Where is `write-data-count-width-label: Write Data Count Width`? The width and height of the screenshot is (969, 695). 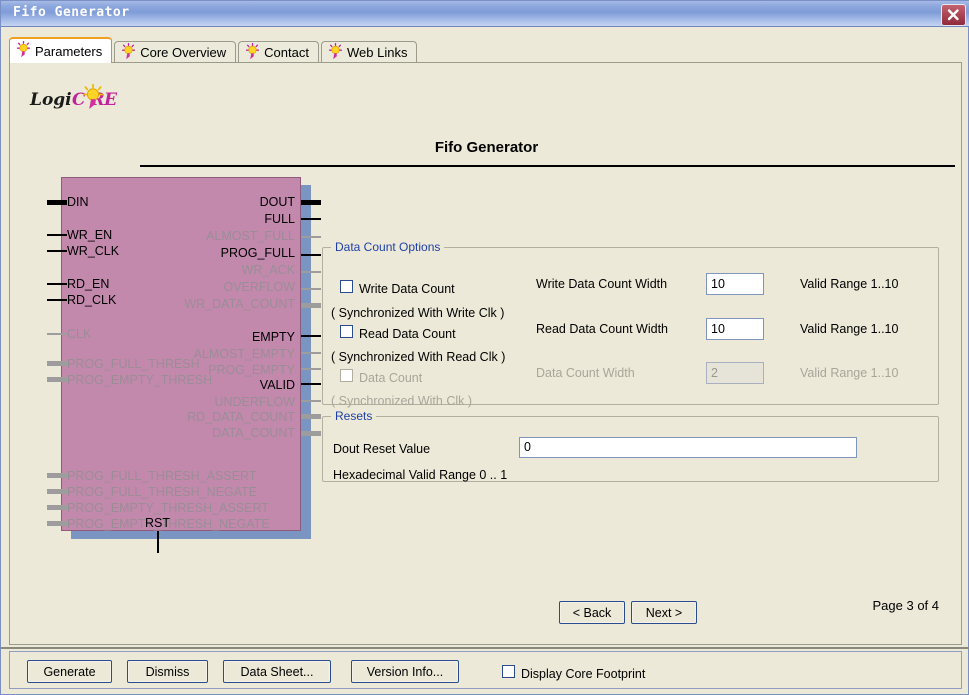
write-data-count-width-label: Write Data Count Width is located at coordinates (602, 284).